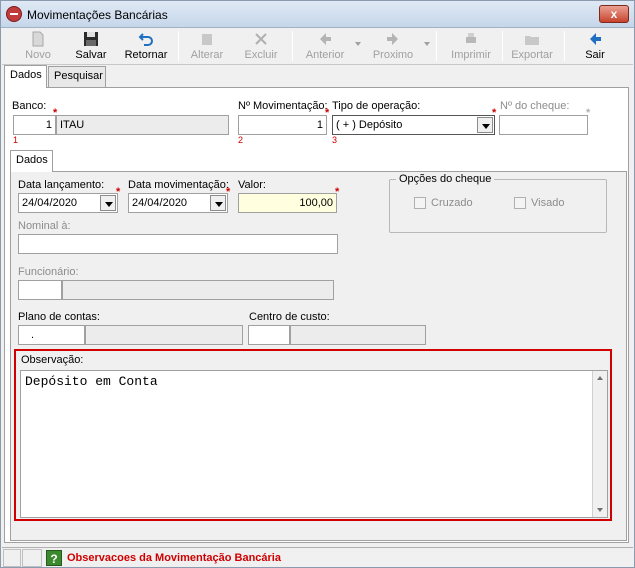  Describe the element at coordinates (14, 14) in the screenshot. I see `app-icon` at that location.